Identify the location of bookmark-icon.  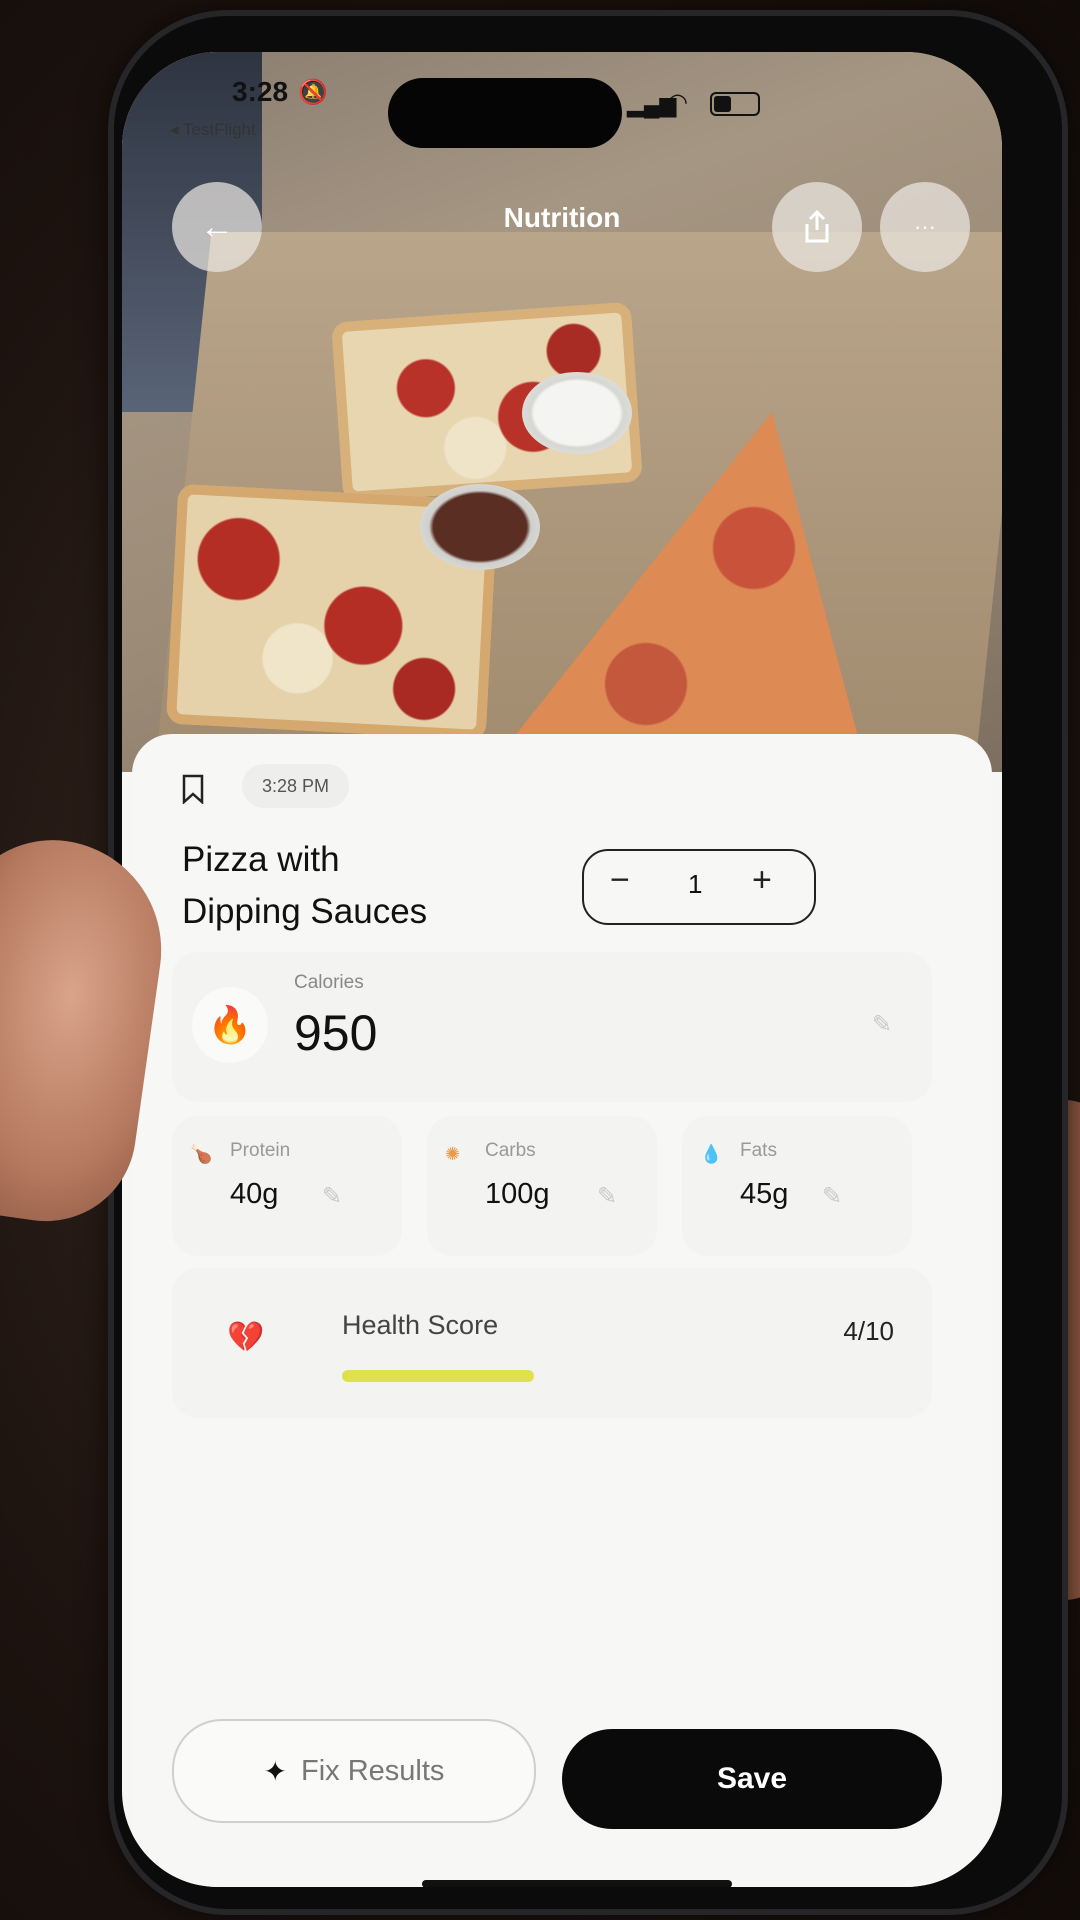
(193, 789).